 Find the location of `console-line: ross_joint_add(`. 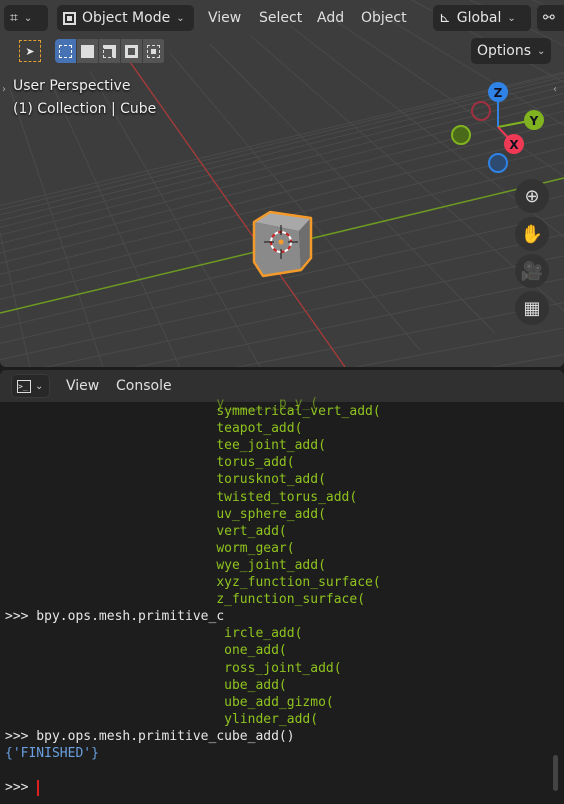

console-line: ross_joint_add( is located at coordinates (173, 668).